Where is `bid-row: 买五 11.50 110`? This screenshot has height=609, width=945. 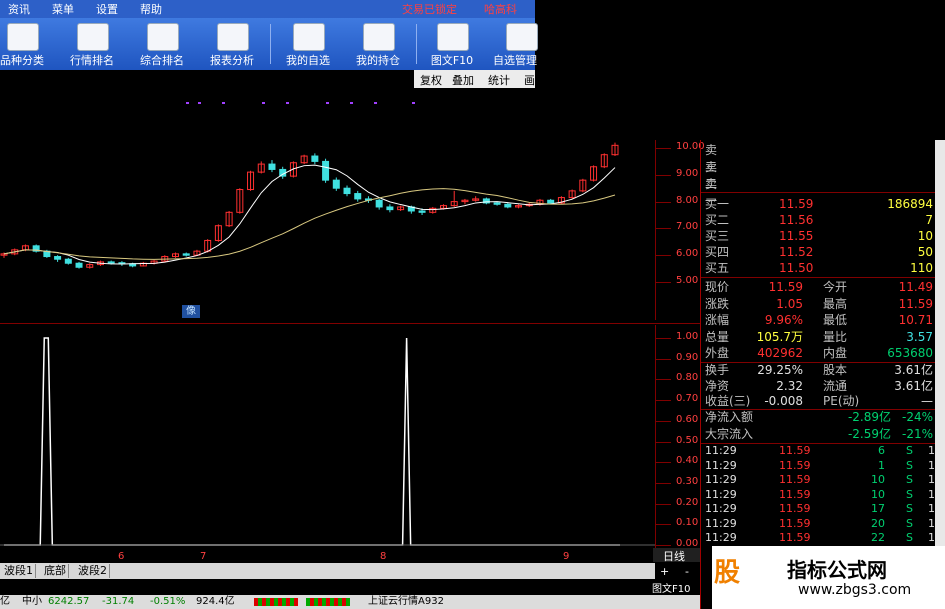
bid-row: 买五 11.50 110 is located at coordinates (819, 268).